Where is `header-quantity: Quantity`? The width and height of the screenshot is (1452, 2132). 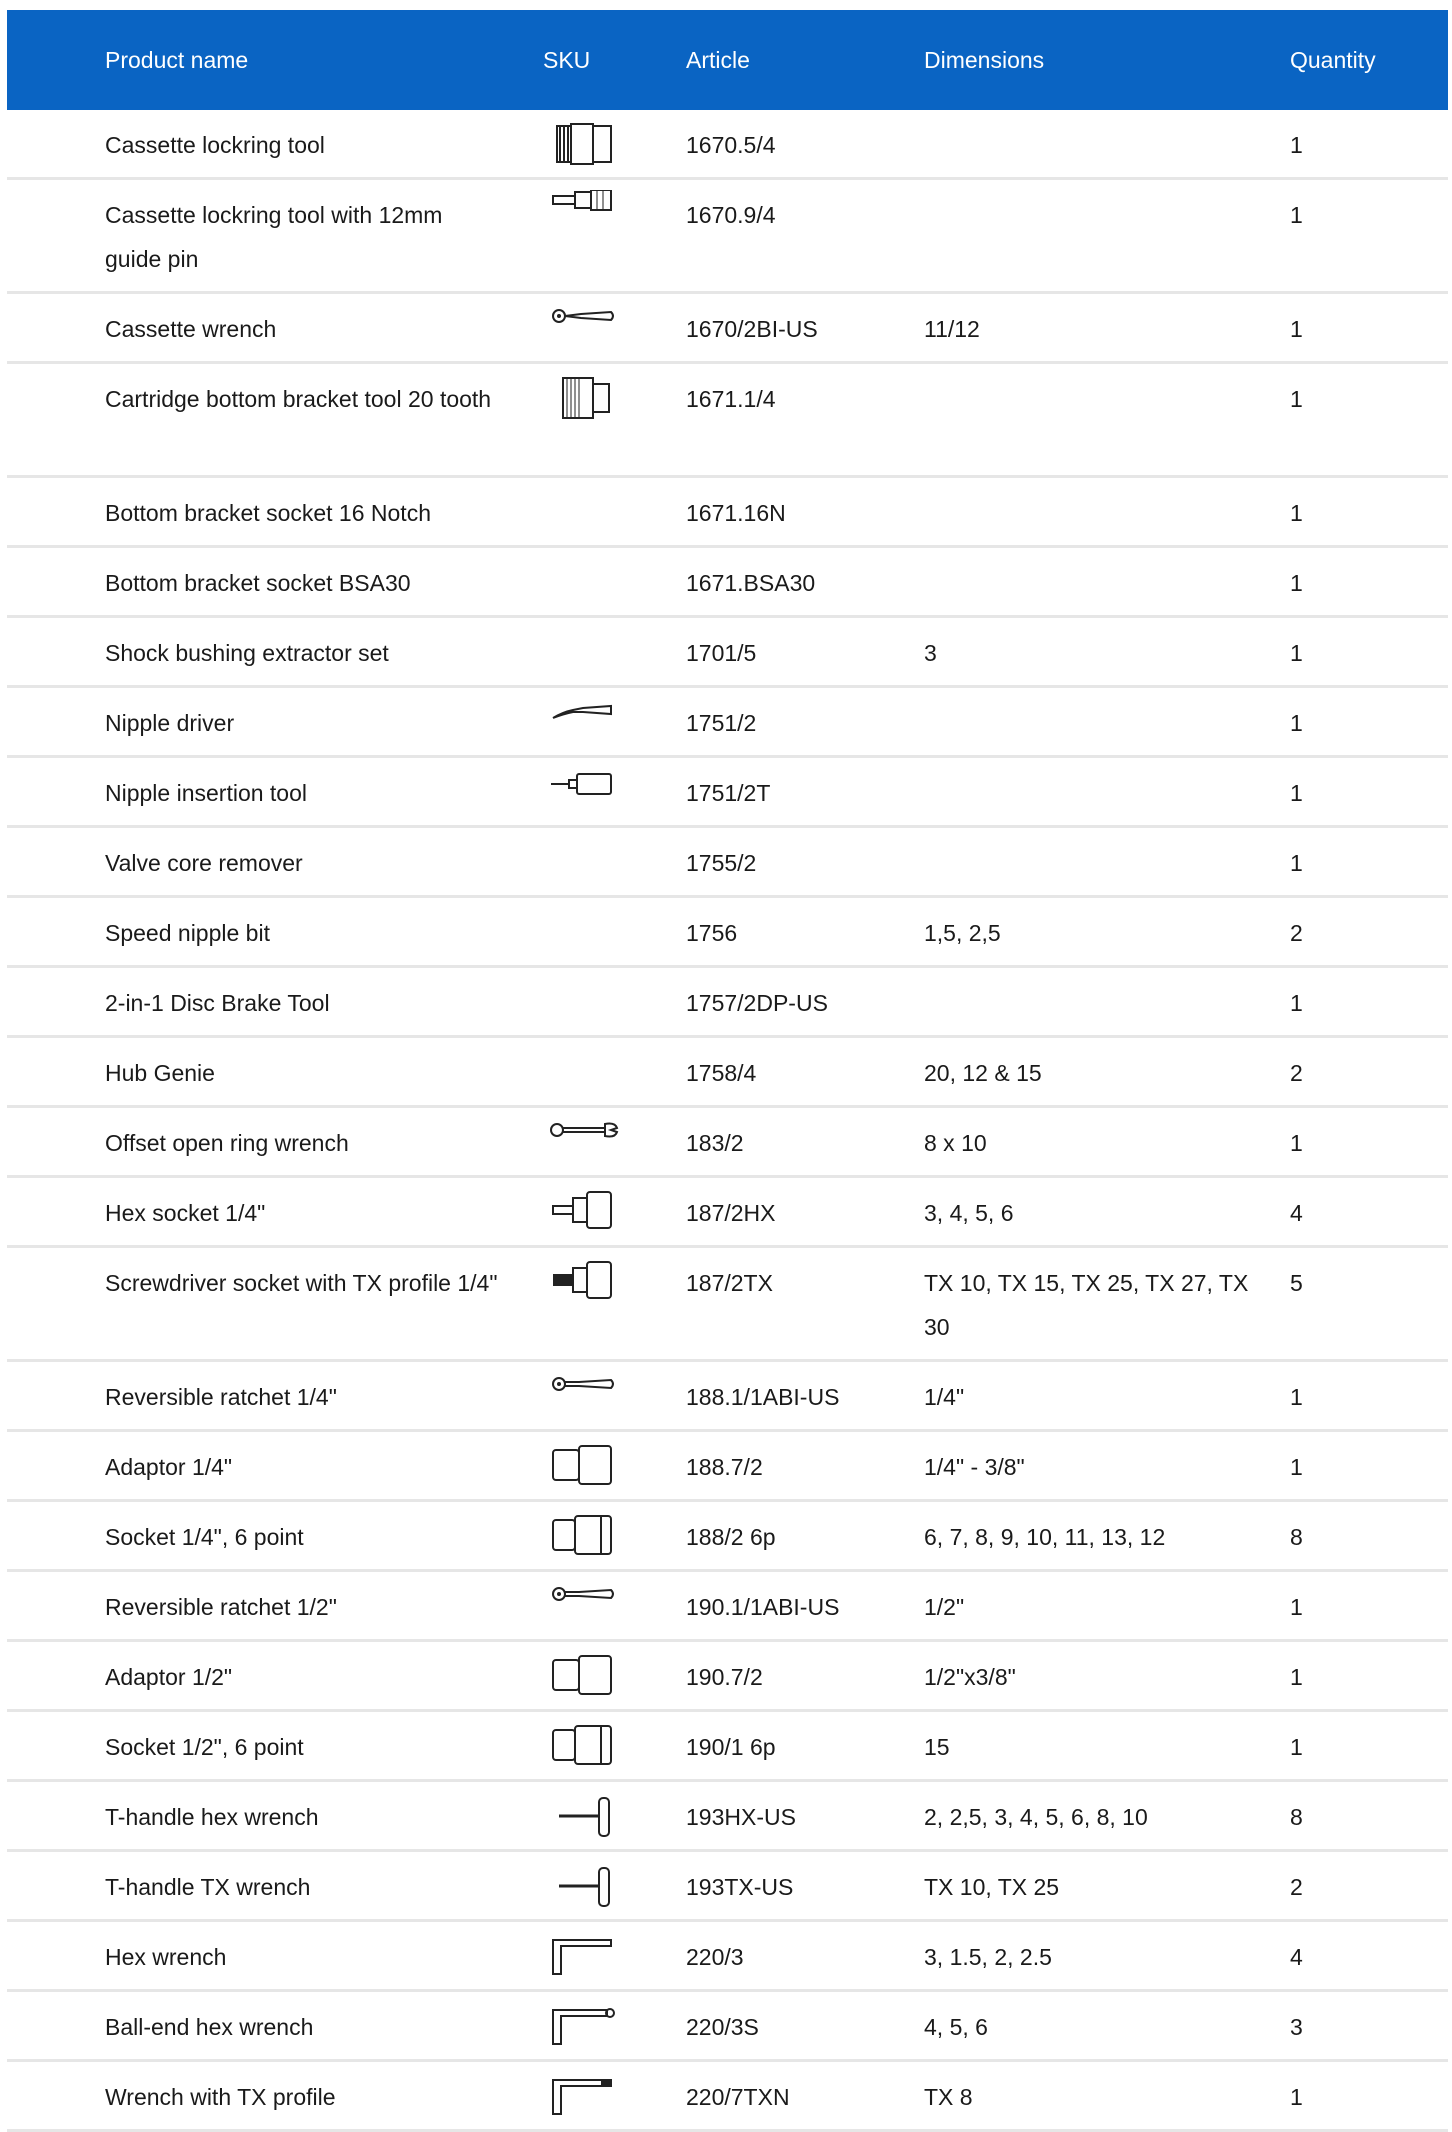
header-quantity: Quantity is located at coordinates (1333, 60).